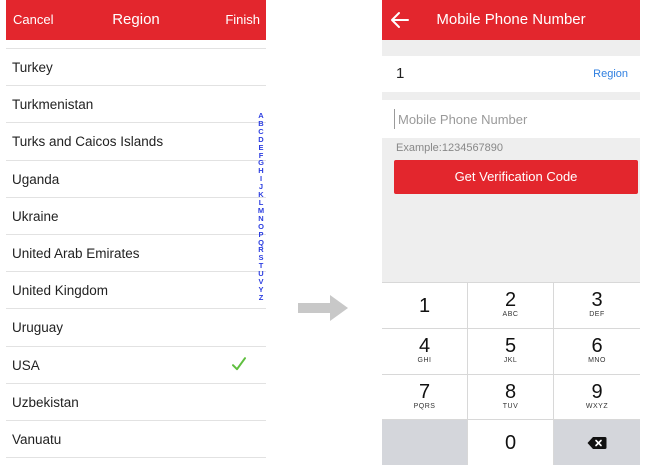 This screenshot has width=648, height=465. I want to click on phone-header: Mobile Phone Number, so click(511, 20).